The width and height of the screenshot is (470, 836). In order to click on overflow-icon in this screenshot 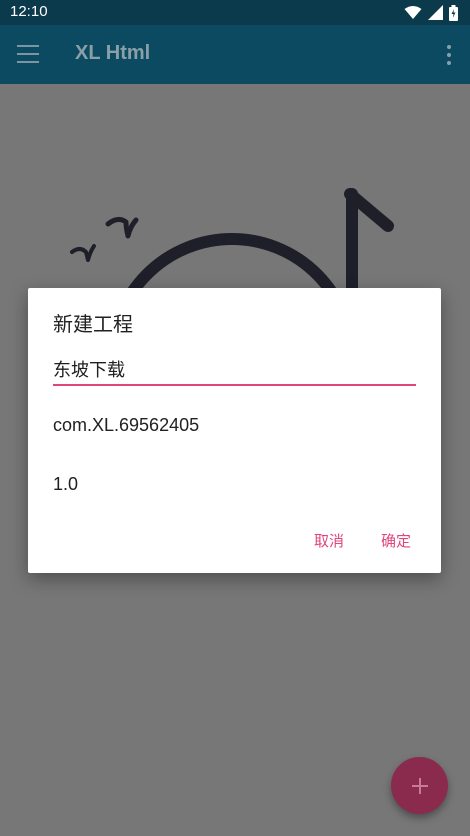, I will do `click(449, 55)`.